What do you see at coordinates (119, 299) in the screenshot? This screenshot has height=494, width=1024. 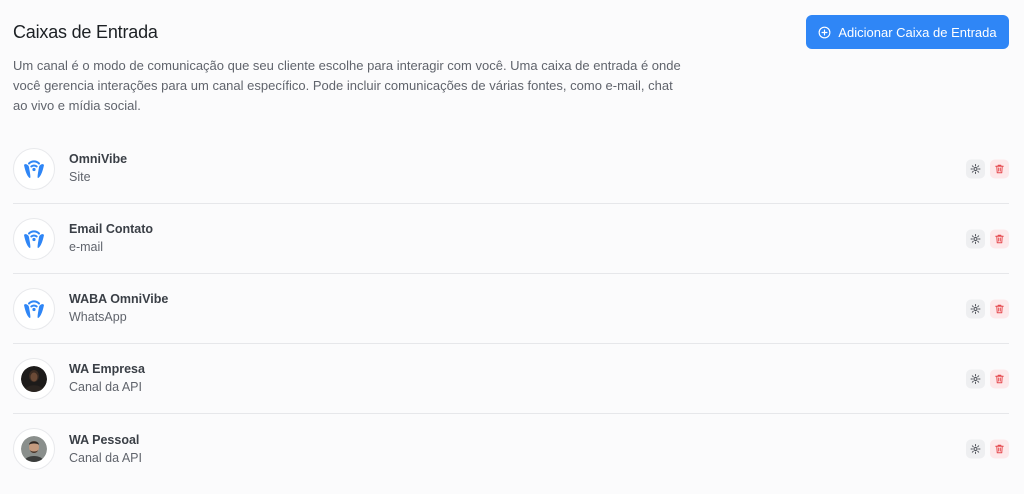 I see `inbox-name: WABA OmniVibe` at bounding box center [119, 299].